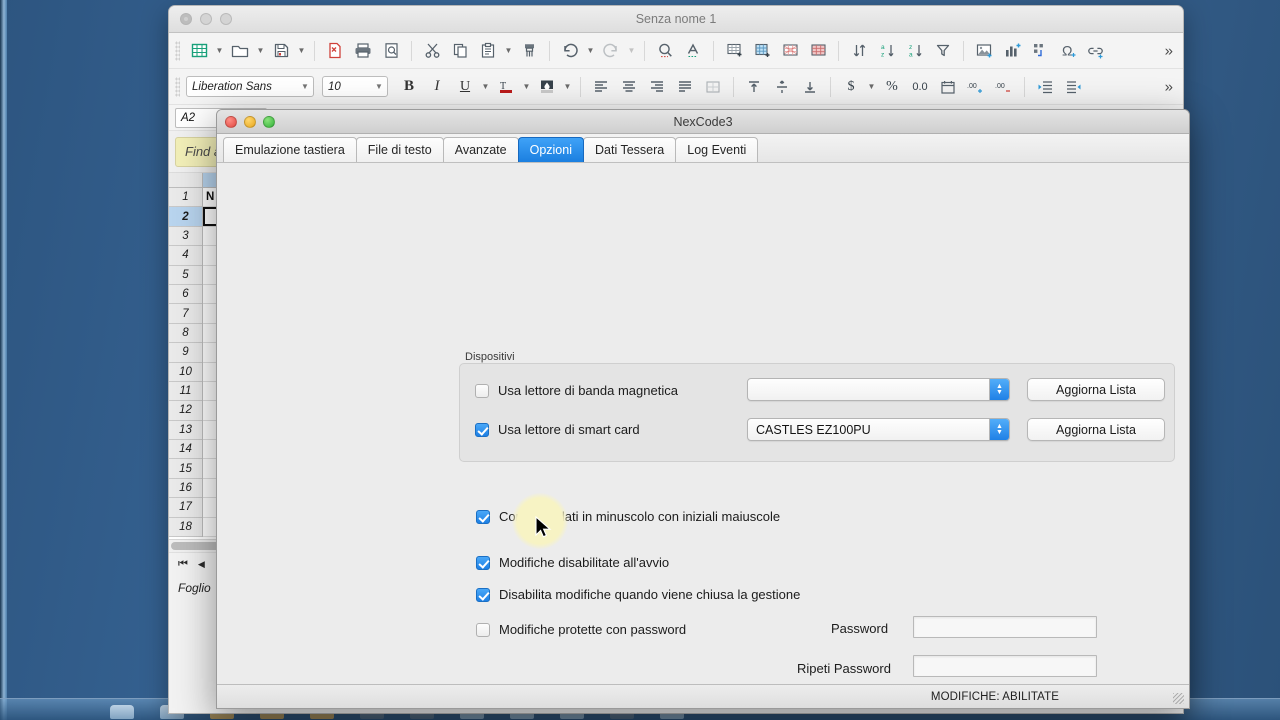 The image size is (1280, 720). I want to click on delete-column-icon, so click(818, 51).